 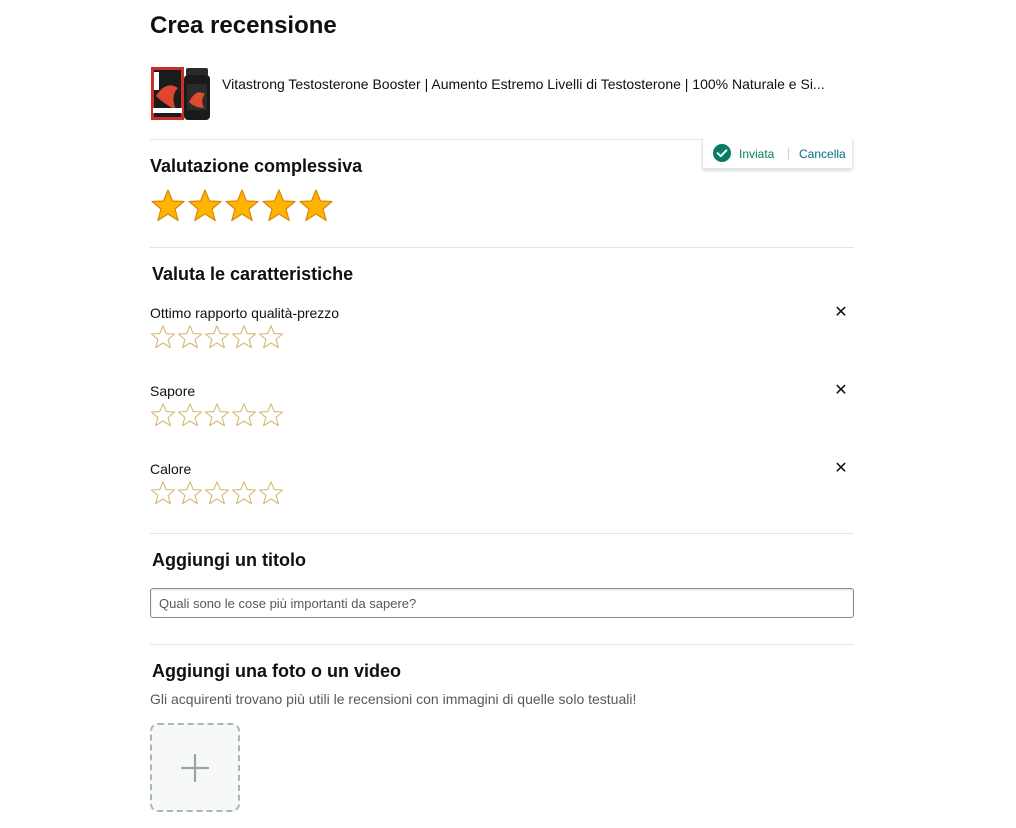 I want to click on saved-status-popover: Inviata | Cancella, so click(x=777, y=154).